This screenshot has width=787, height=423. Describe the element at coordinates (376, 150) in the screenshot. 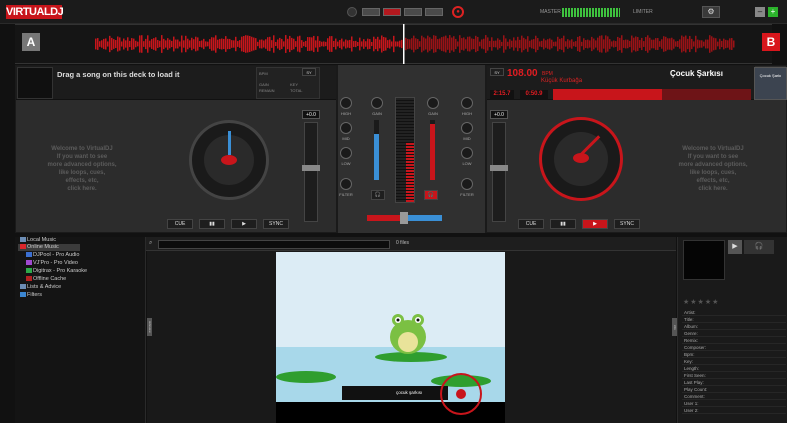

I see `deck-a-volume-track` at that location.